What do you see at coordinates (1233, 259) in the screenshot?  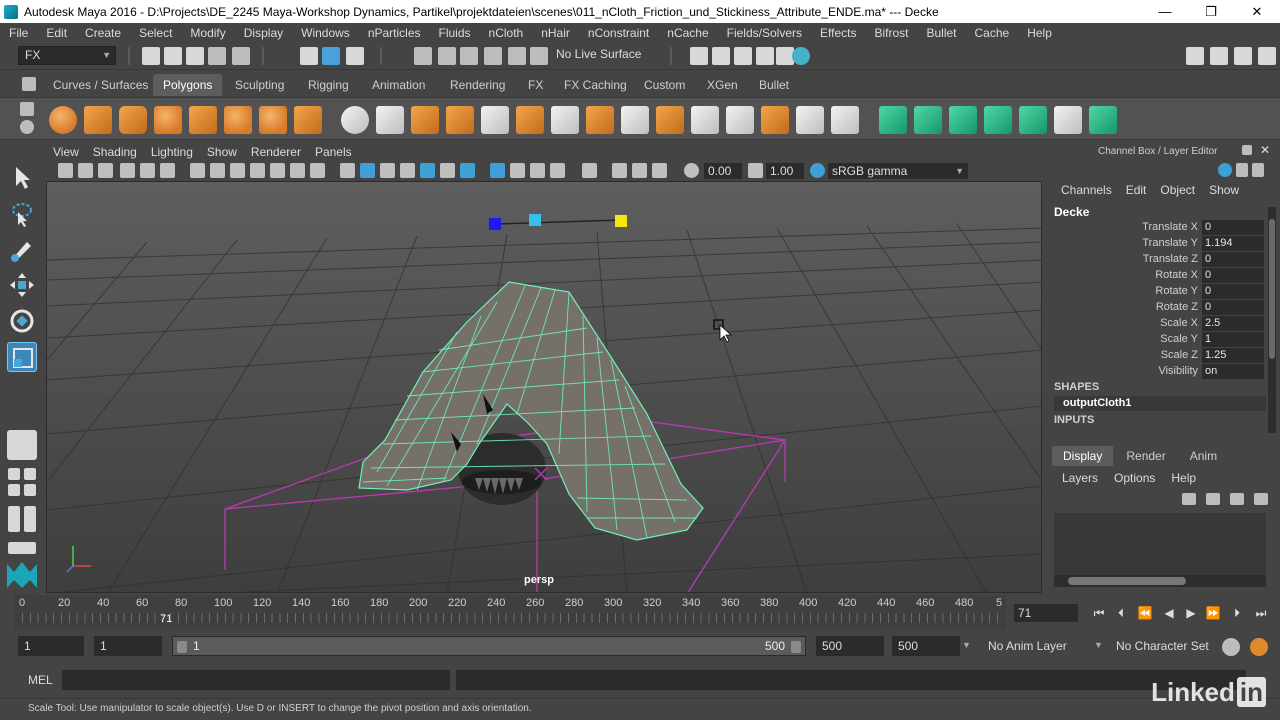 I see `attr-value: 0` at bounding box center [1233, 259].